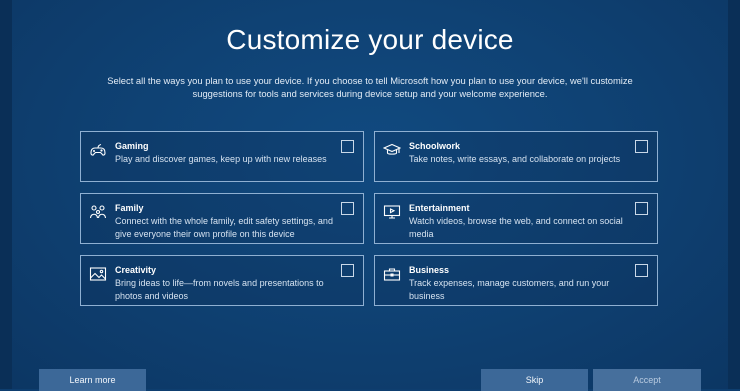 The image size is (740, 391). I want to click on option-title: Schoolwork, so click(435, 146).